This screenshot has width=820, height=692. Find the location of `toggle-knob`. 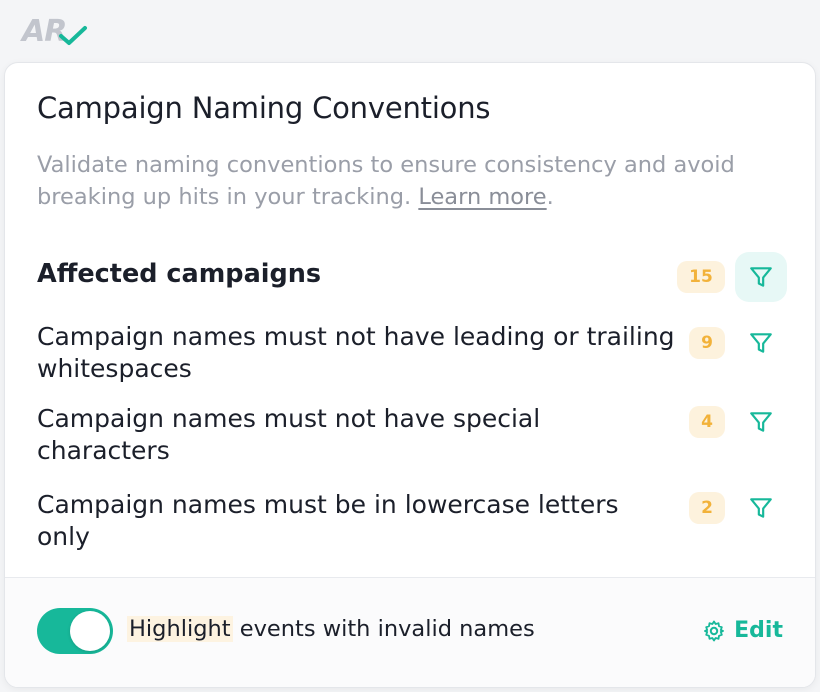

toggle-knob is located at coordinates (90, 631).